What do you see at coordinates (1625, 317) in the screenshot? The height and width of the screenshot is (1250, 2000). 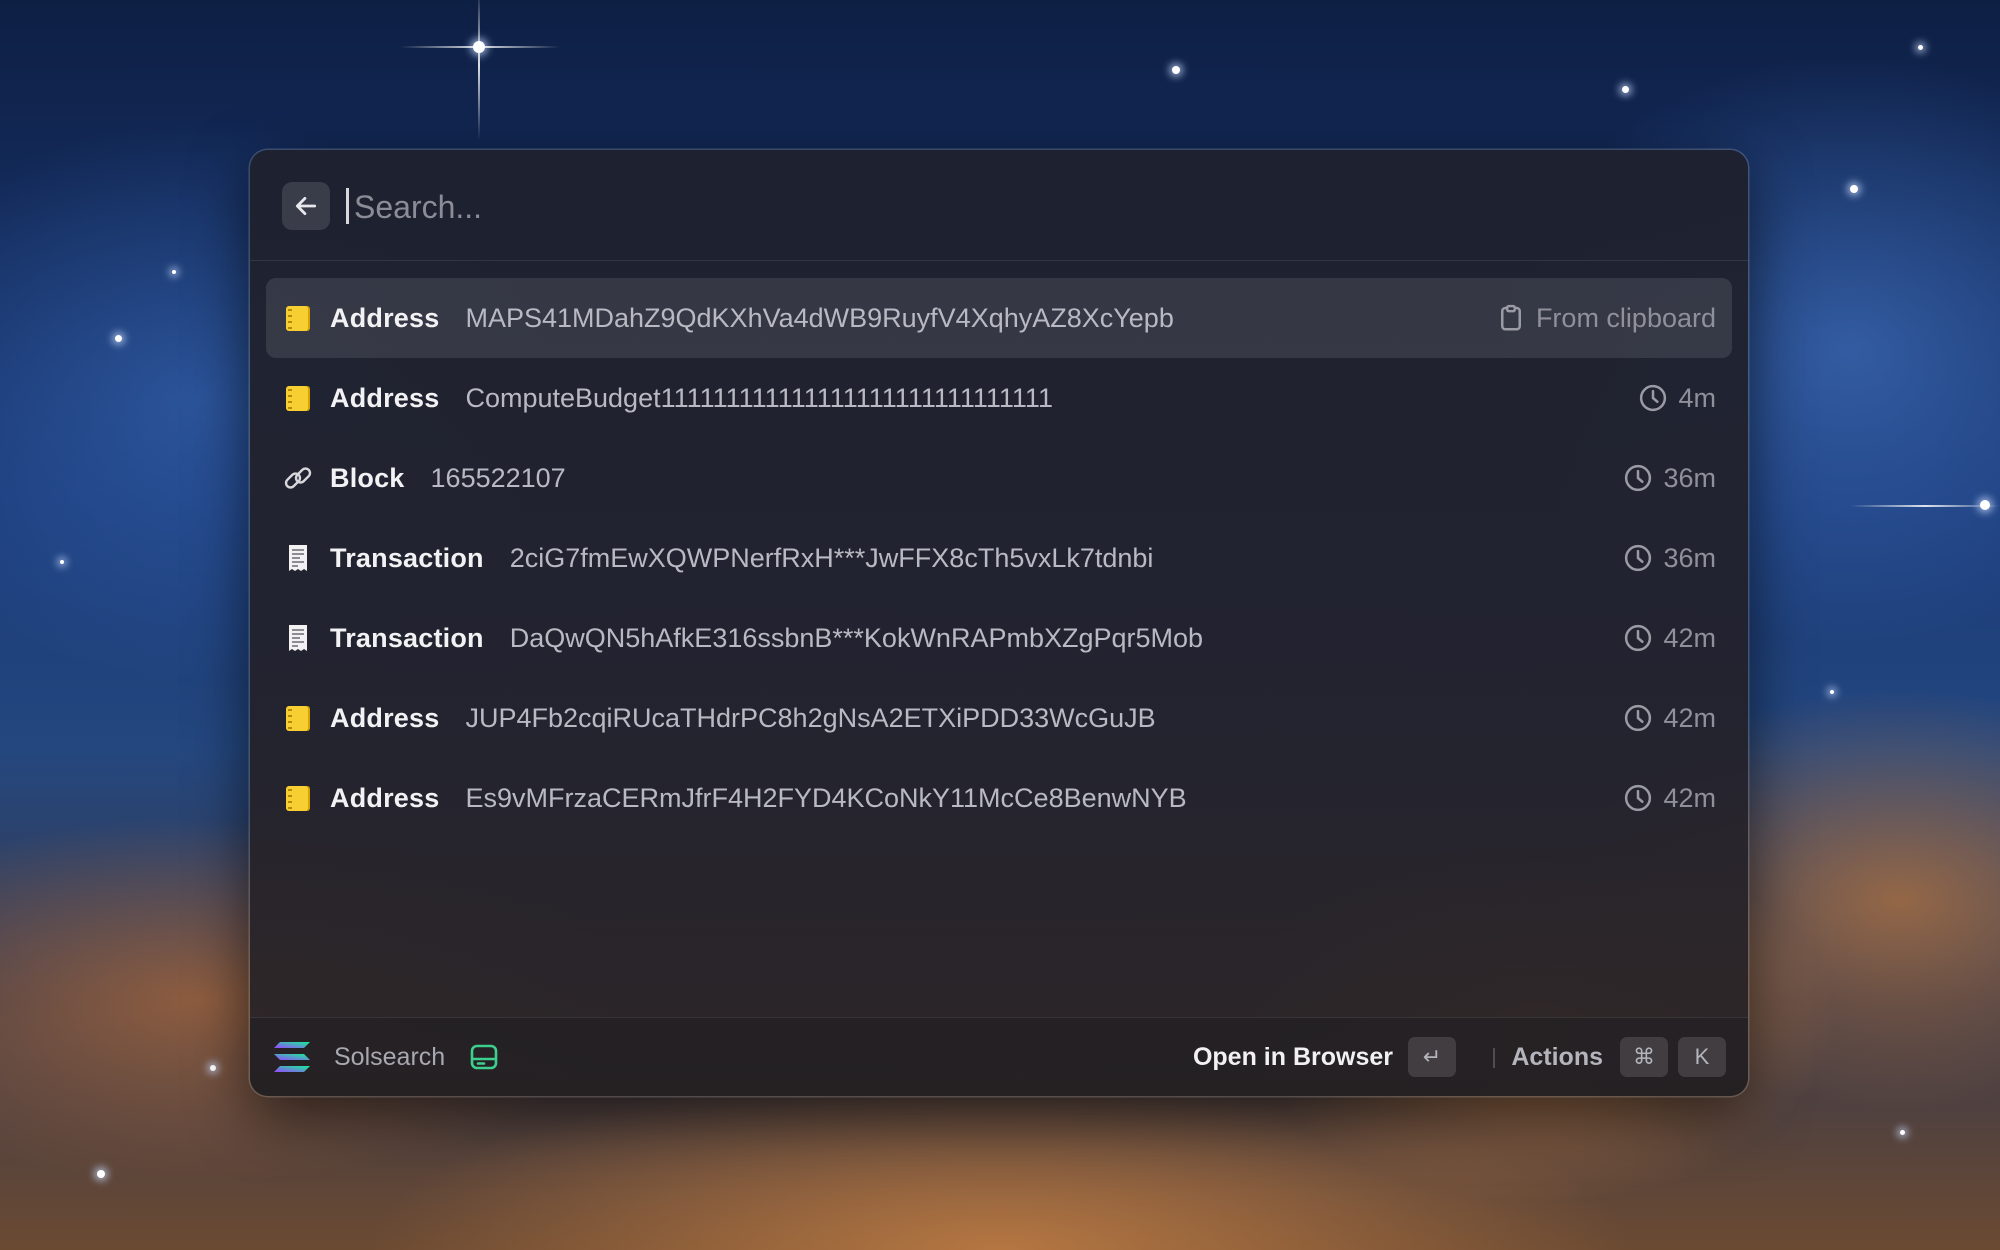 I see `accessory-label: From clipboard` at bounding box center [1625, 317].